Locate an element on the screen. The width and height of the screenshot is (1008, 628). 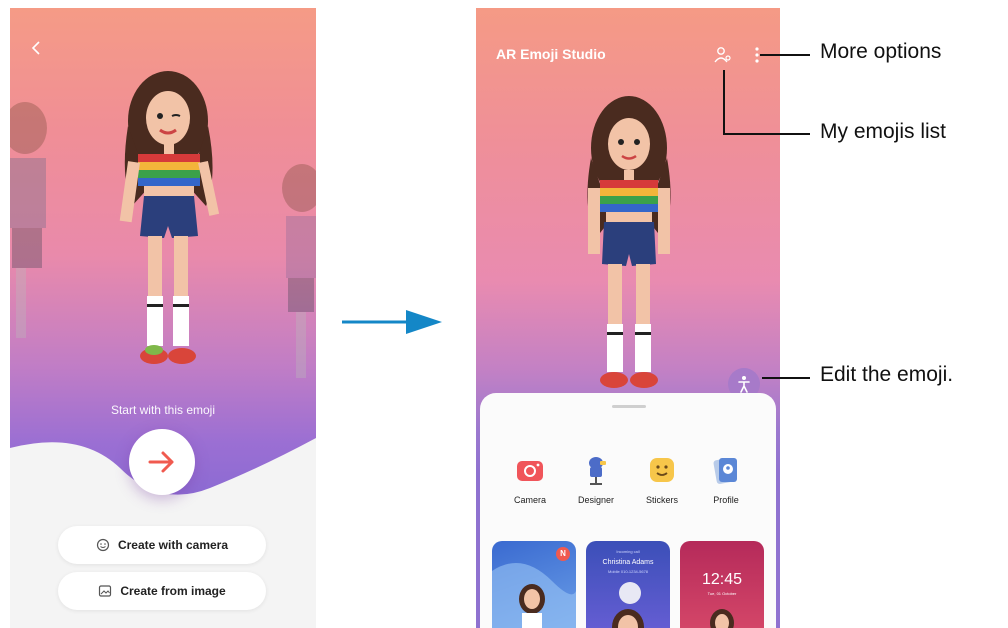
image-icon is located at coordinates (105, 591).